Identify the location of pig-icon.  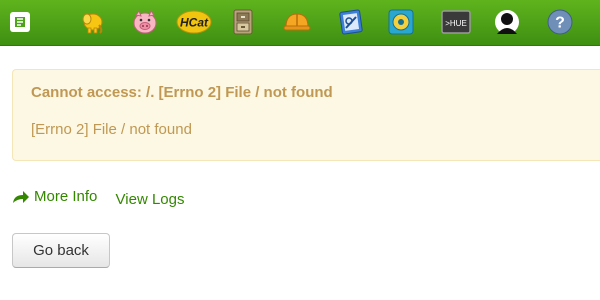
(145, 22).